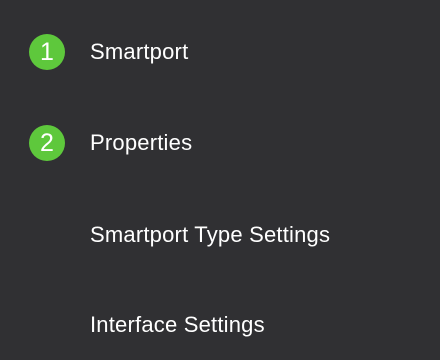 This screenshot has height=360, width=440. I want to click on menu-item-label: Smartport Type Settings, so click(210, 234).